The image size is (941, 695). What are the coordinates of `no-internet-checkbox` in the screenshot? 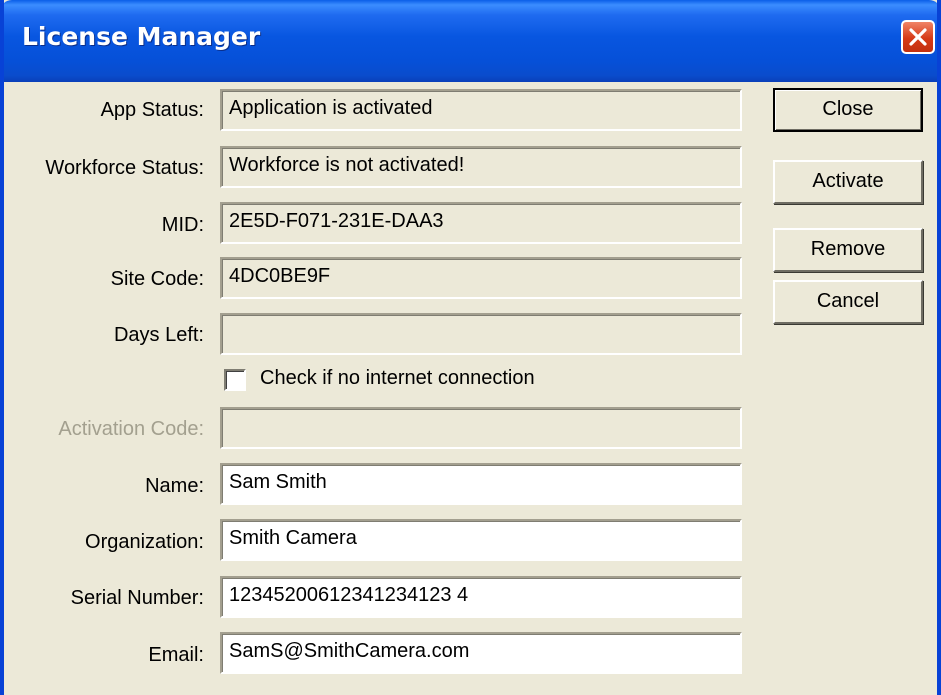 It's located at (235, 380).